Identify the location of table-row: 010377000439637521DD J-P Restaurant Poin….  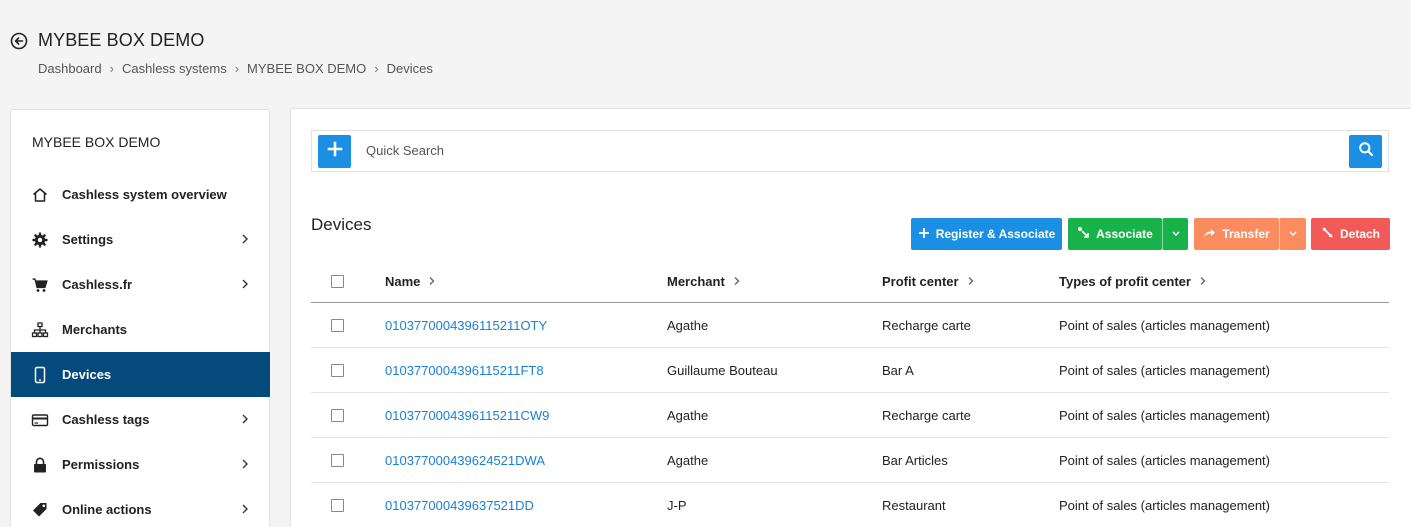
(850, 505).